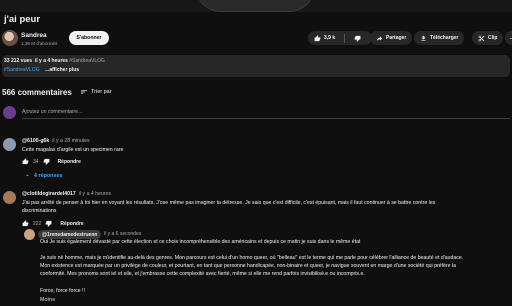  I want to click on inline-hashtag: #SandreaVLOG, so click(87, 61).